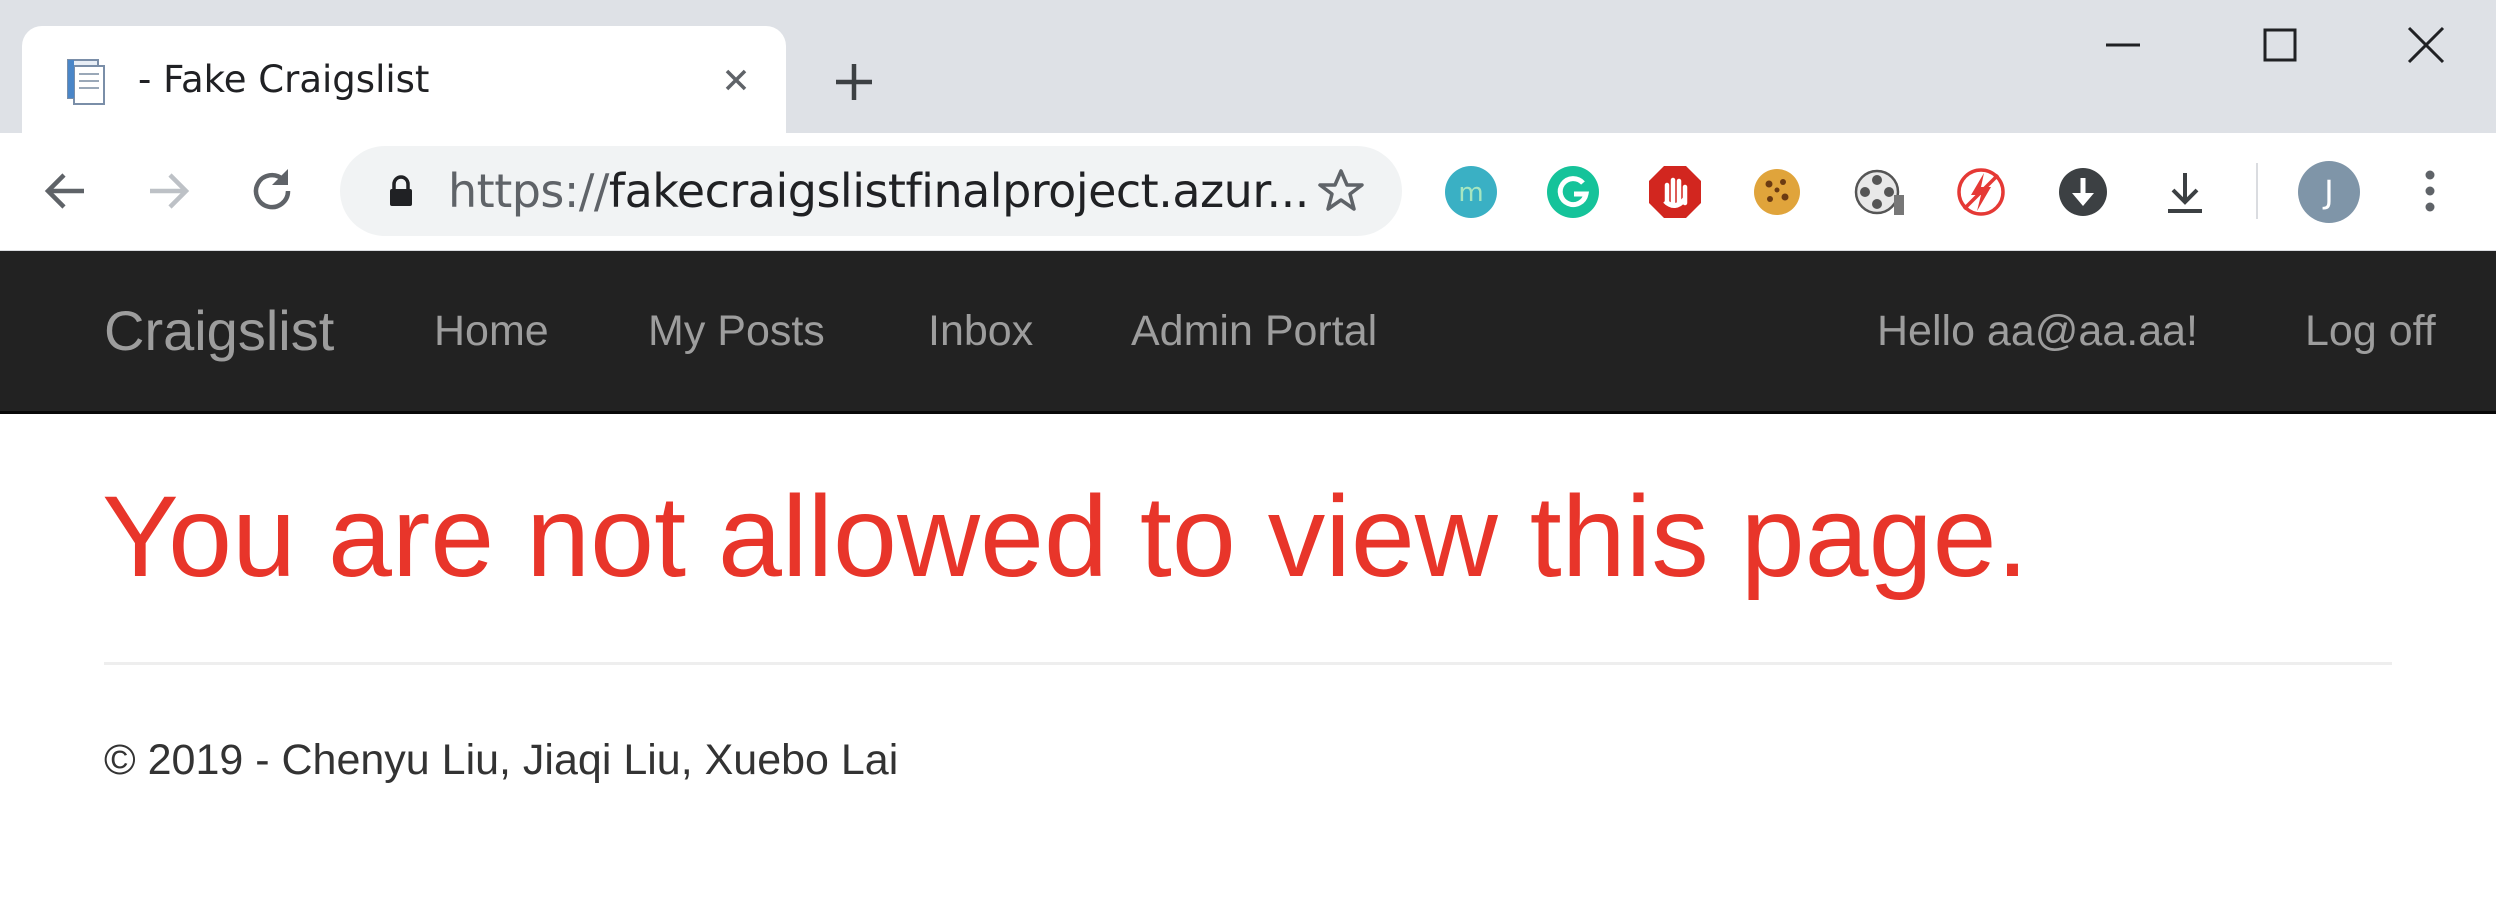 The height and width of the screenshot is (904, 2496). Describe the element at coordinates (1981, 192) in the screenshot. I see `lightning-blocked-icon` at that location.